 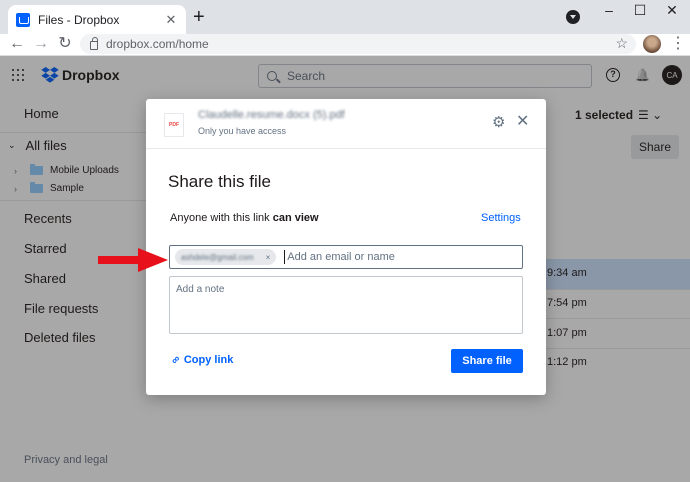 What do you see at coordinates (41, 44) in the screenshot?
I see `forward-icon: →` at bounding box center [41, 44].